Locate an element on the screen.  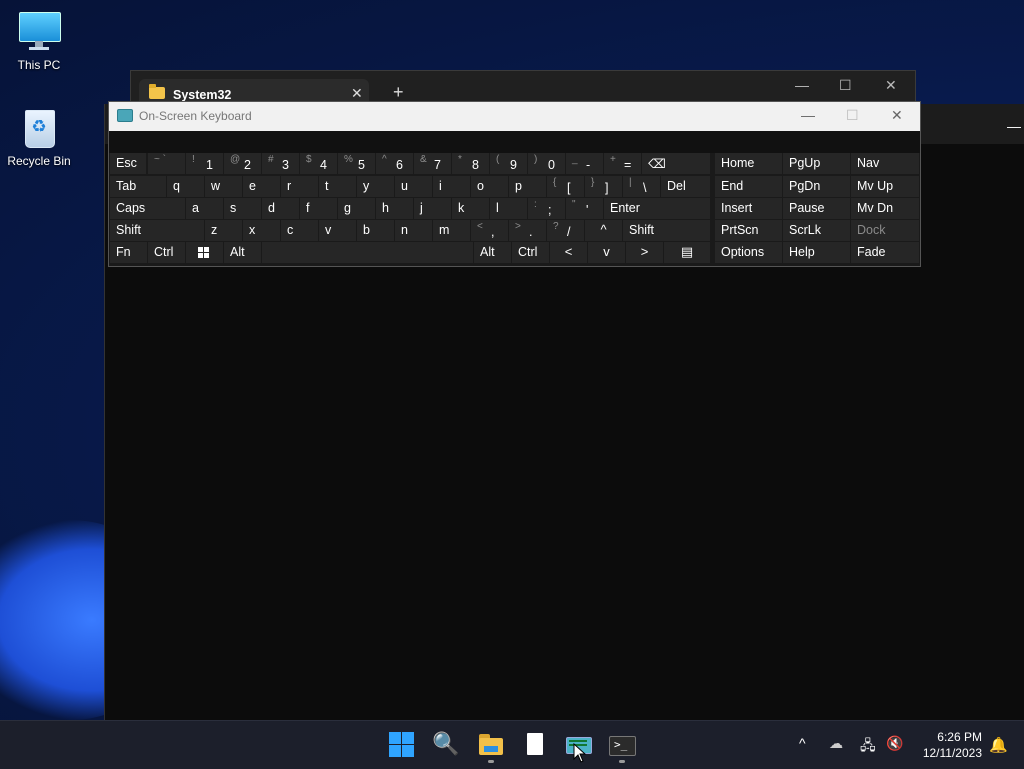
key-right-bracket: }] is located at coordinates (603, 186).